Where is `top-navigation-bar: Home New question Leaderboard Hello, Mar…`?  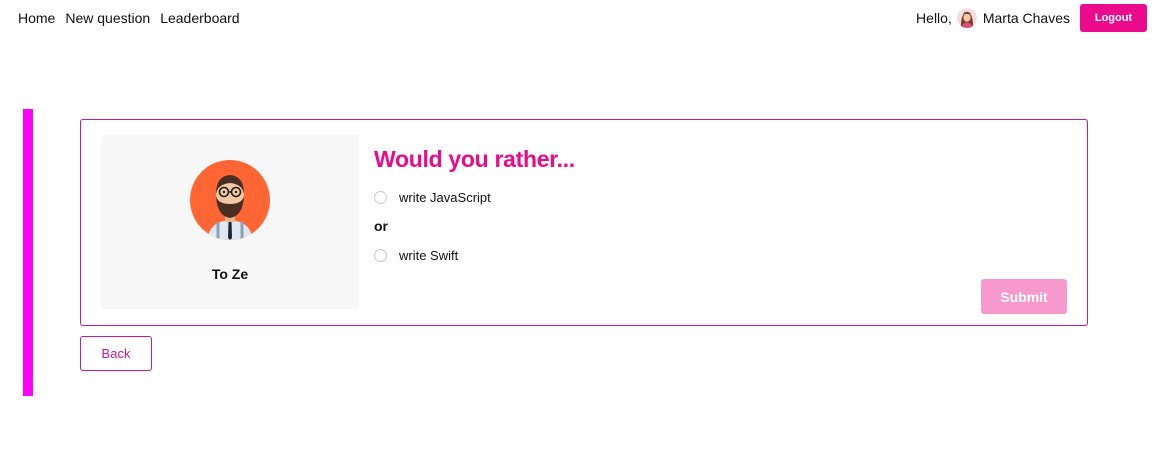
top-navigation-bar: Home New question Leaderboard Hello, Mar… is located at coordinates (583, 18).